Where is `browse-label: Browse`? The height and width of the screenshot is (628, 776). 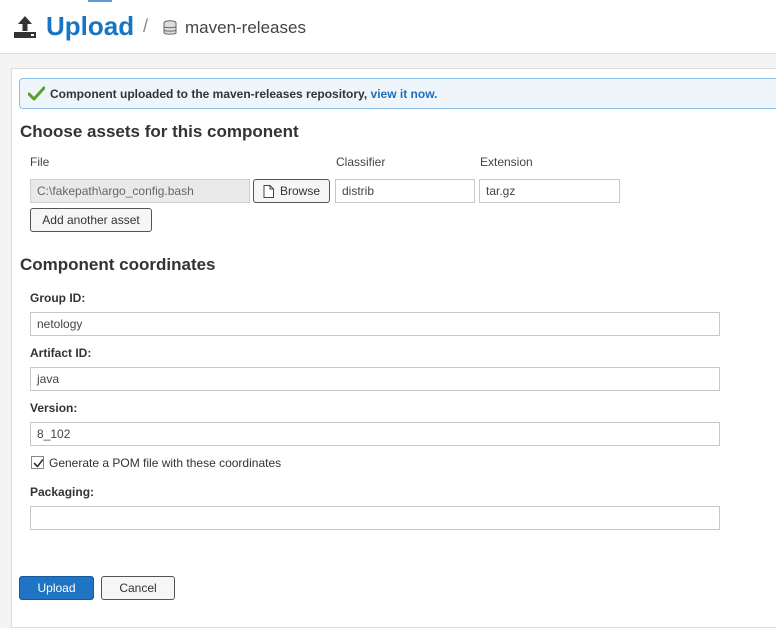
browse-label: Browse is located at coordinates (299, 191).